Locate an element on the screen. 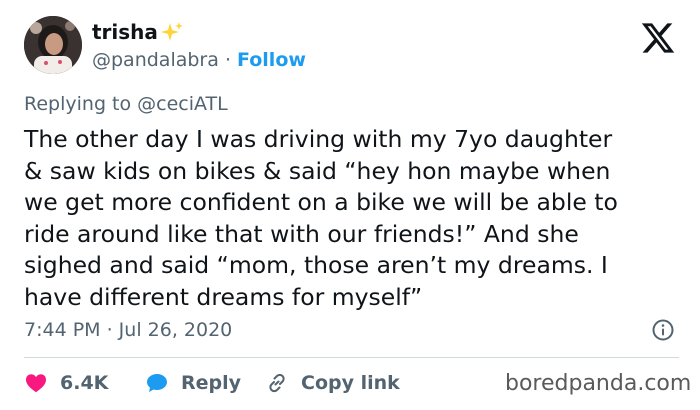 This screenshot has width=700, height=410. divider is located at coordinates (351, 357).